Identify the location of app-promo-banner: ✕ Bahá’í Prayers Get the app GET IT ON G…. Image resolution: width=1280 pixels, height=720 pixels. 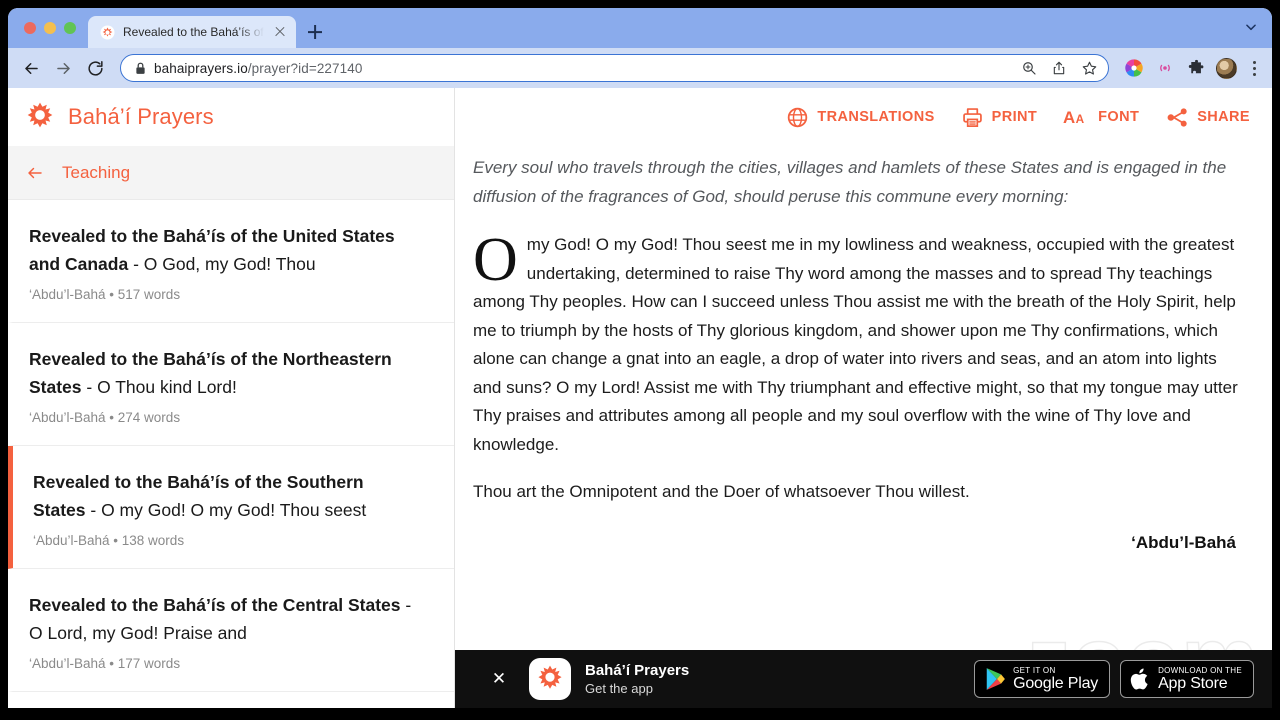
(863, 679).